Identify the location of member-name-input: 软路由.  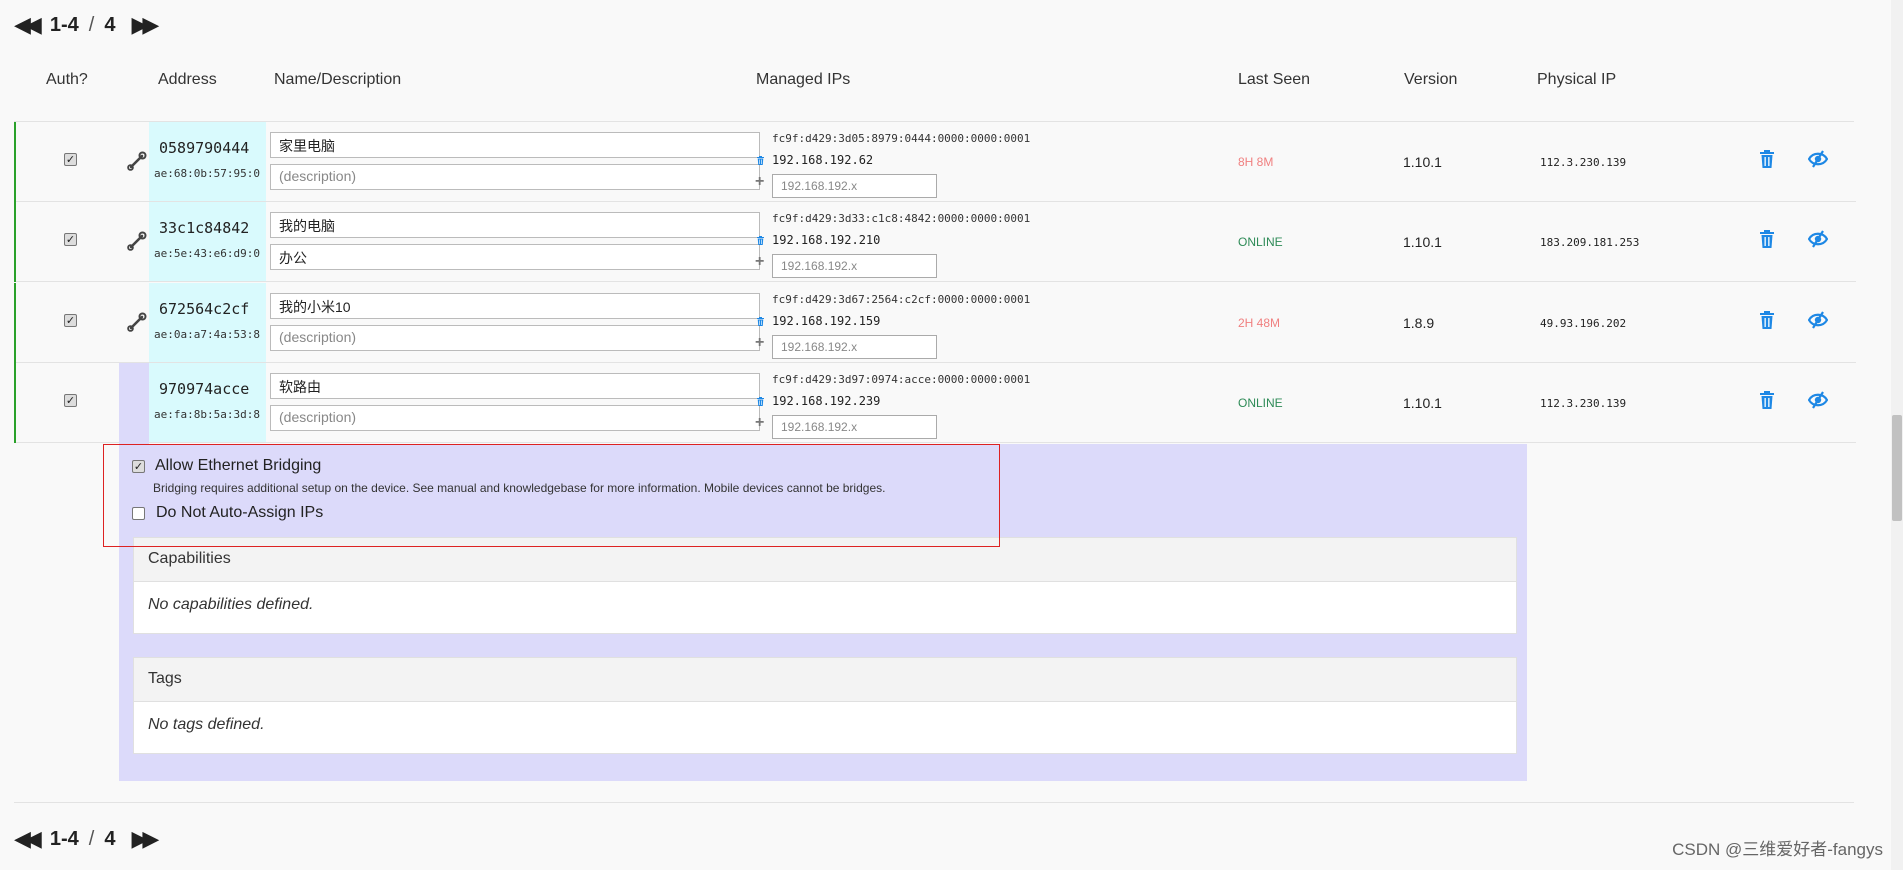
(515, 386).